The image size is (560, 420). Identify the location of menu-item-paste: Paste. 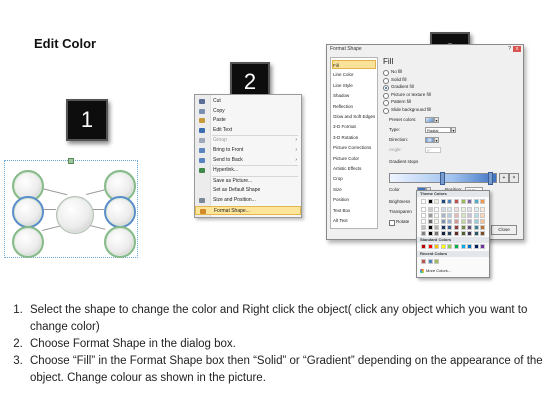
(248, 120).